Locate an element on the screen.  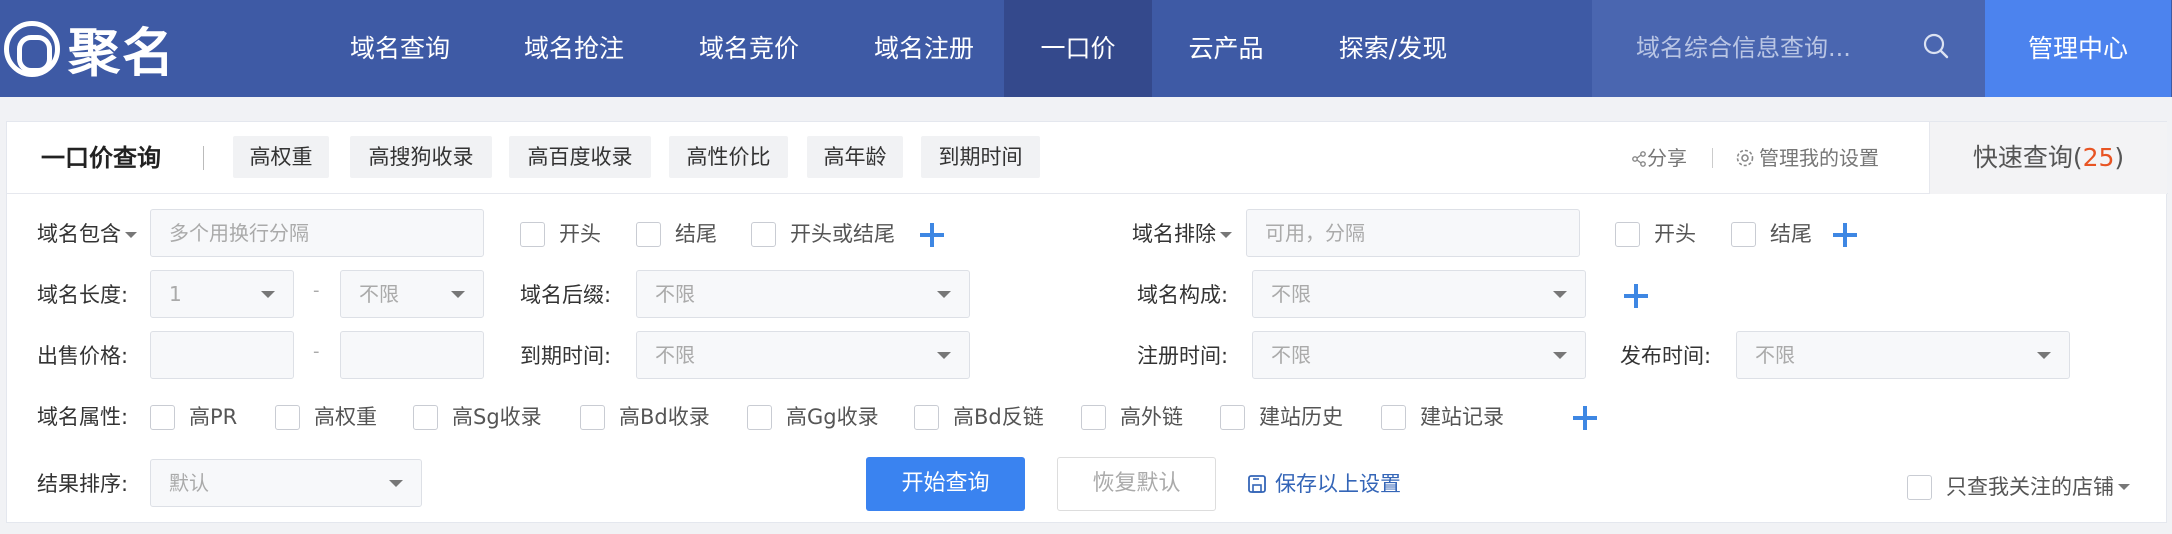
attr-history-checkbox: 建站历史 is located at coordinates (1281, 417).